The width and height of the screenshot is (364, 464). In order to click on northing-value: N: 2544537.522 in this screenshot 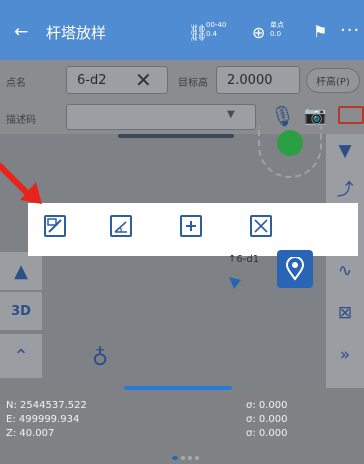, I will do `click(46, 405)`.